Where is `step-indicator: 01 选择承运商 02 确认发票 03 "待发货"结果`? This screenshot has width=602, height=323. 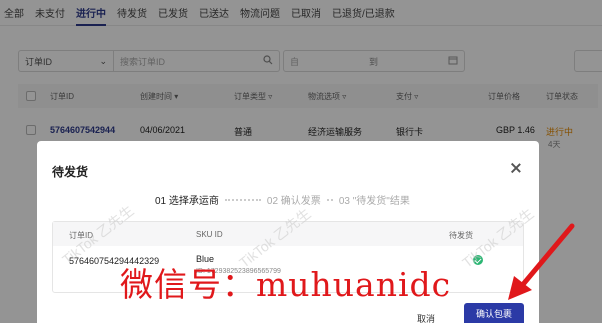 step-indicator: 01 选择承运商 02 确认发票 03 "待发货"结果 is located at coordinates (282, 199).